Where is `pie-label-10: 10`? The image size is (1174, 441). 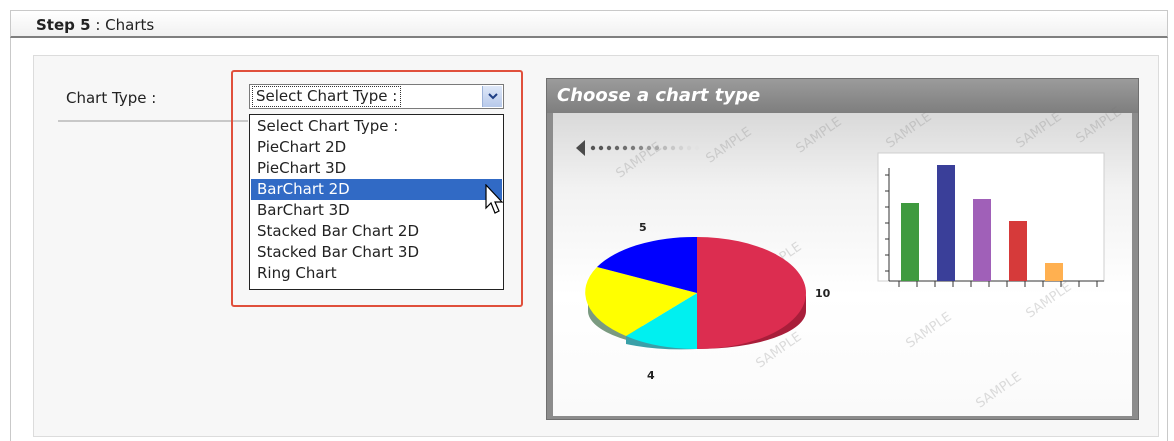 pie-label-10: 10 is located at coordinates (823, 293).